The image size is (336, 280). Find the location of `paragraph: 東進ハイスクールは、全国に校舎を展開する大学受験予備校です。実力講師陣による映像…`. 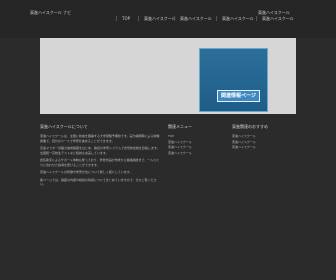

paragraph: 東進ハイスクールは、全国に校舎を展開する大学受験予備校です。実力講師陣による映像… is located at coordinates (100, 138).